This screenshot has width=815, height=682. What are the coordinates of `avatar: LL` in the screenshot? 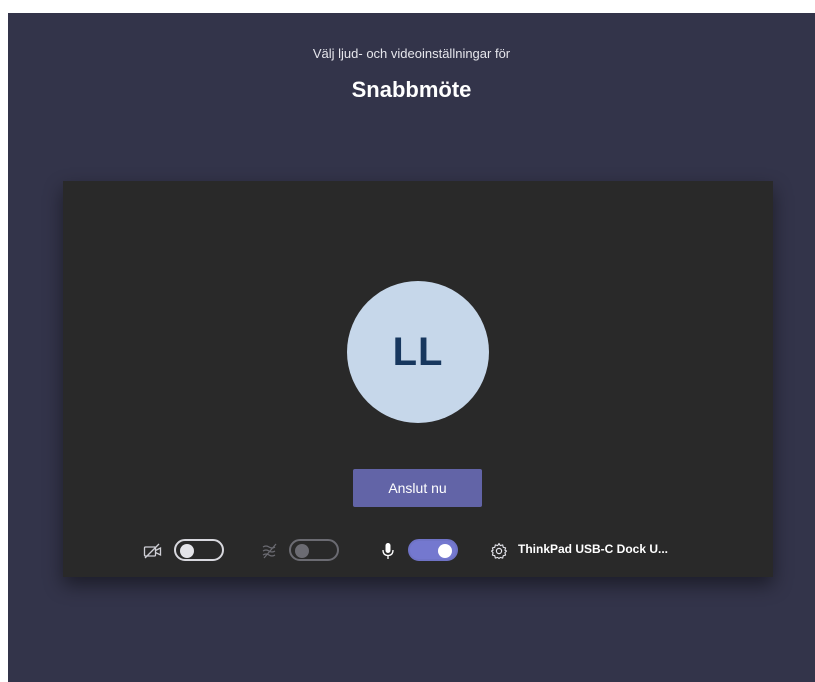 It's located at (418, 352).